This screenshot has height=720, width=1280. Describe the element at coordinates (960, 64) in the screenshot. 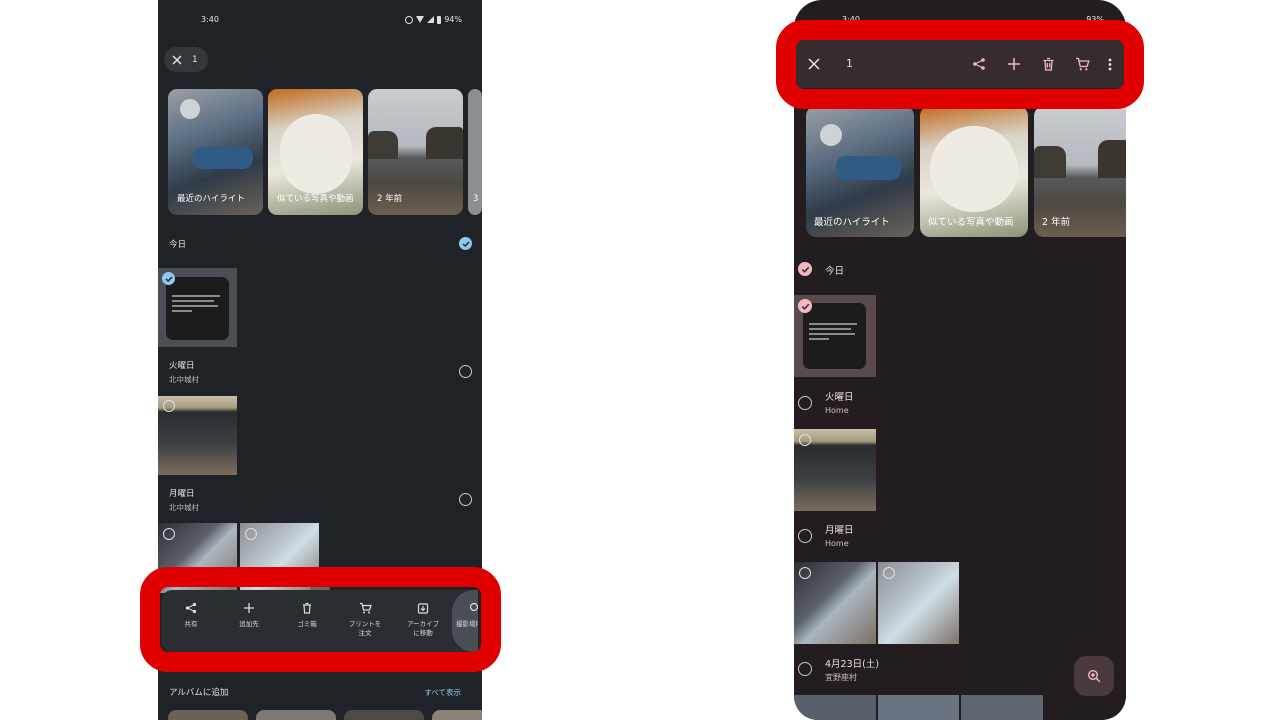

I see `highlight-box-top-toolbar` at that location.